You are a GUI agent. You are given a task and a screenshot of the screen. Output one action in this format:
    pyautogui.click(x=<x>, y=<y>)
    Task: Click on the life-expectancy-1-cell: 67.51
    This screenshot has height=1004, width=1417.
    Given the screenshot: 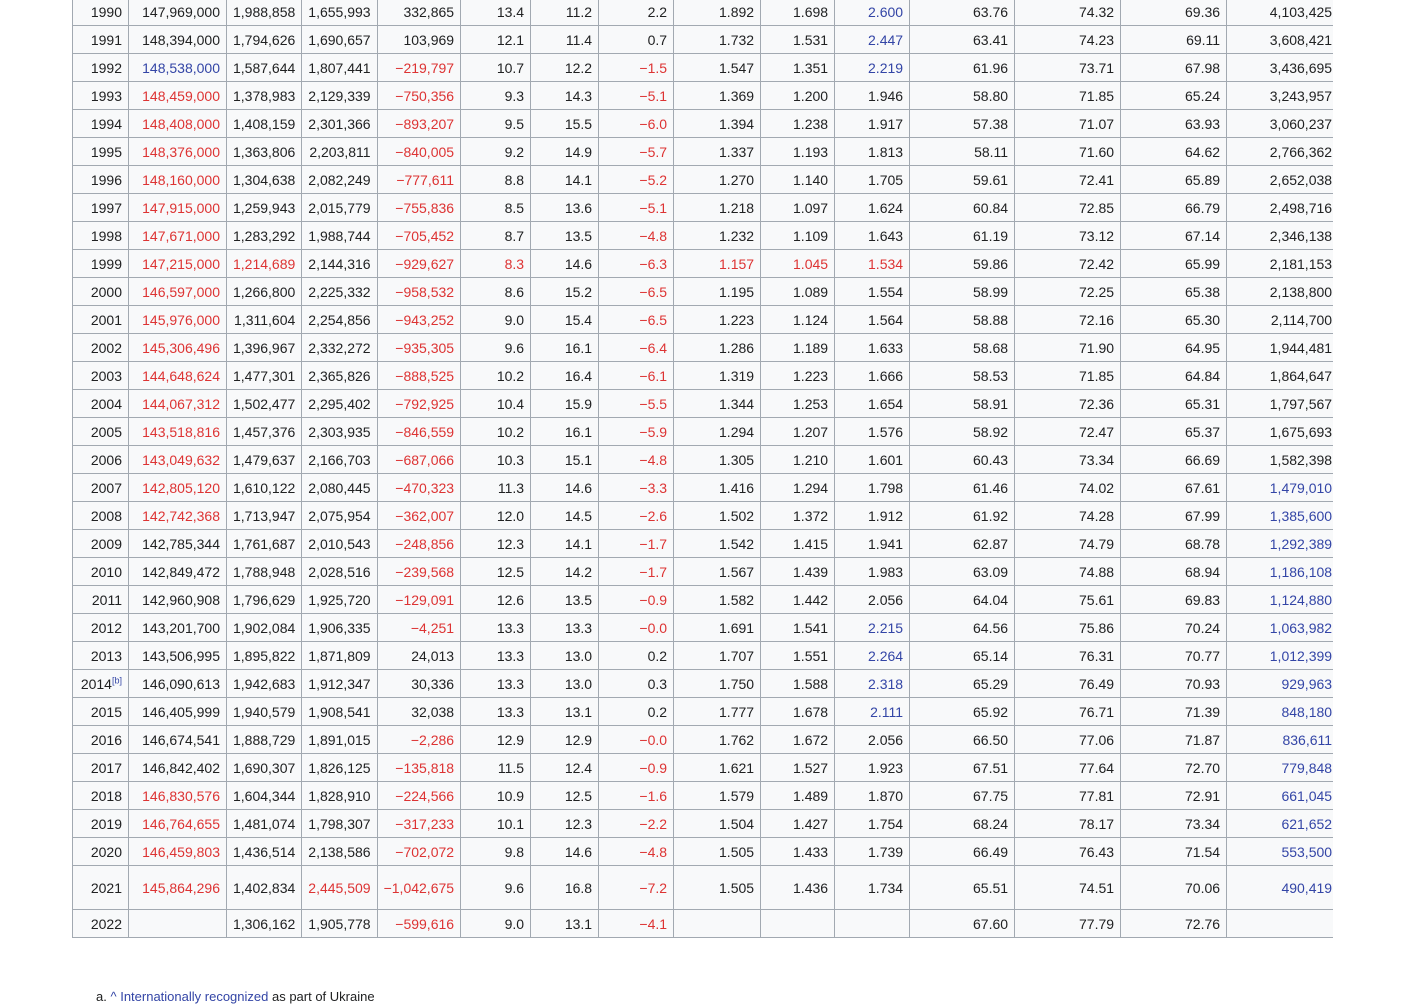 What is the action you would take?
    pyautogui.click(x=962, y=767)
    